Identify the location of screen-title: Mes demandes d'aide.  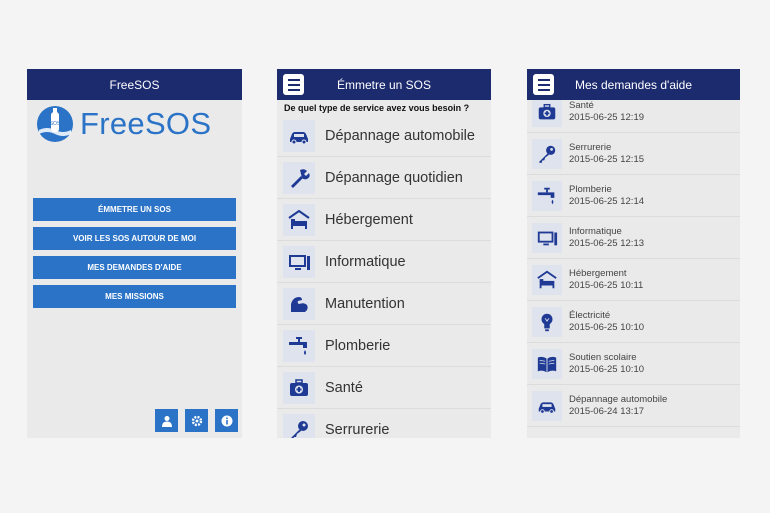
(633, 84).